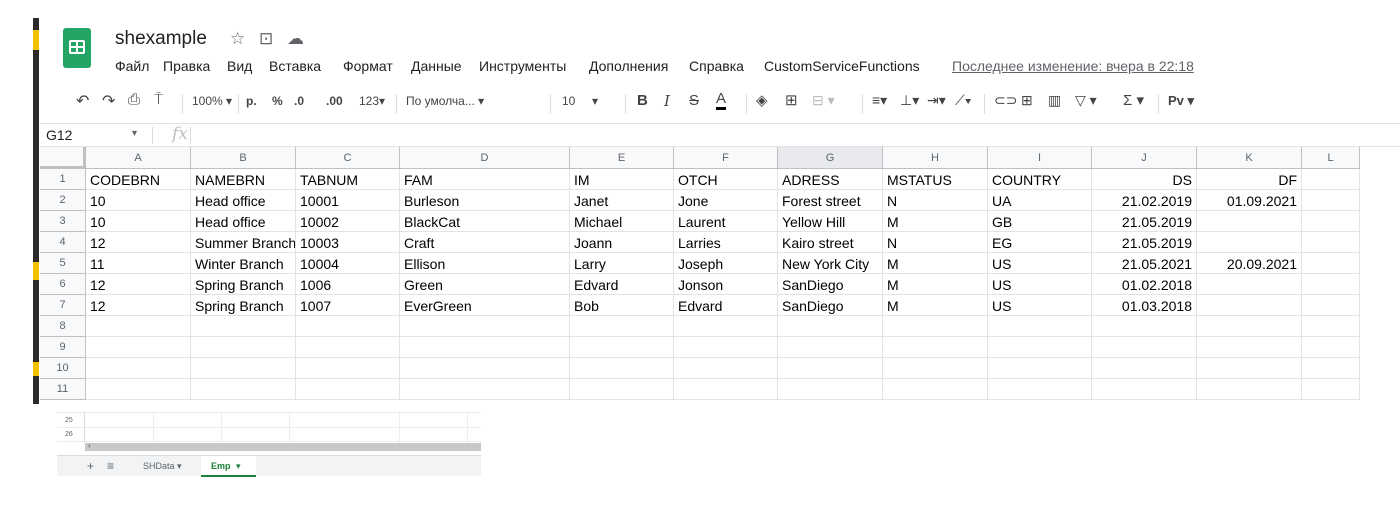  I want to click on bold-button: B, so click(642, 100).